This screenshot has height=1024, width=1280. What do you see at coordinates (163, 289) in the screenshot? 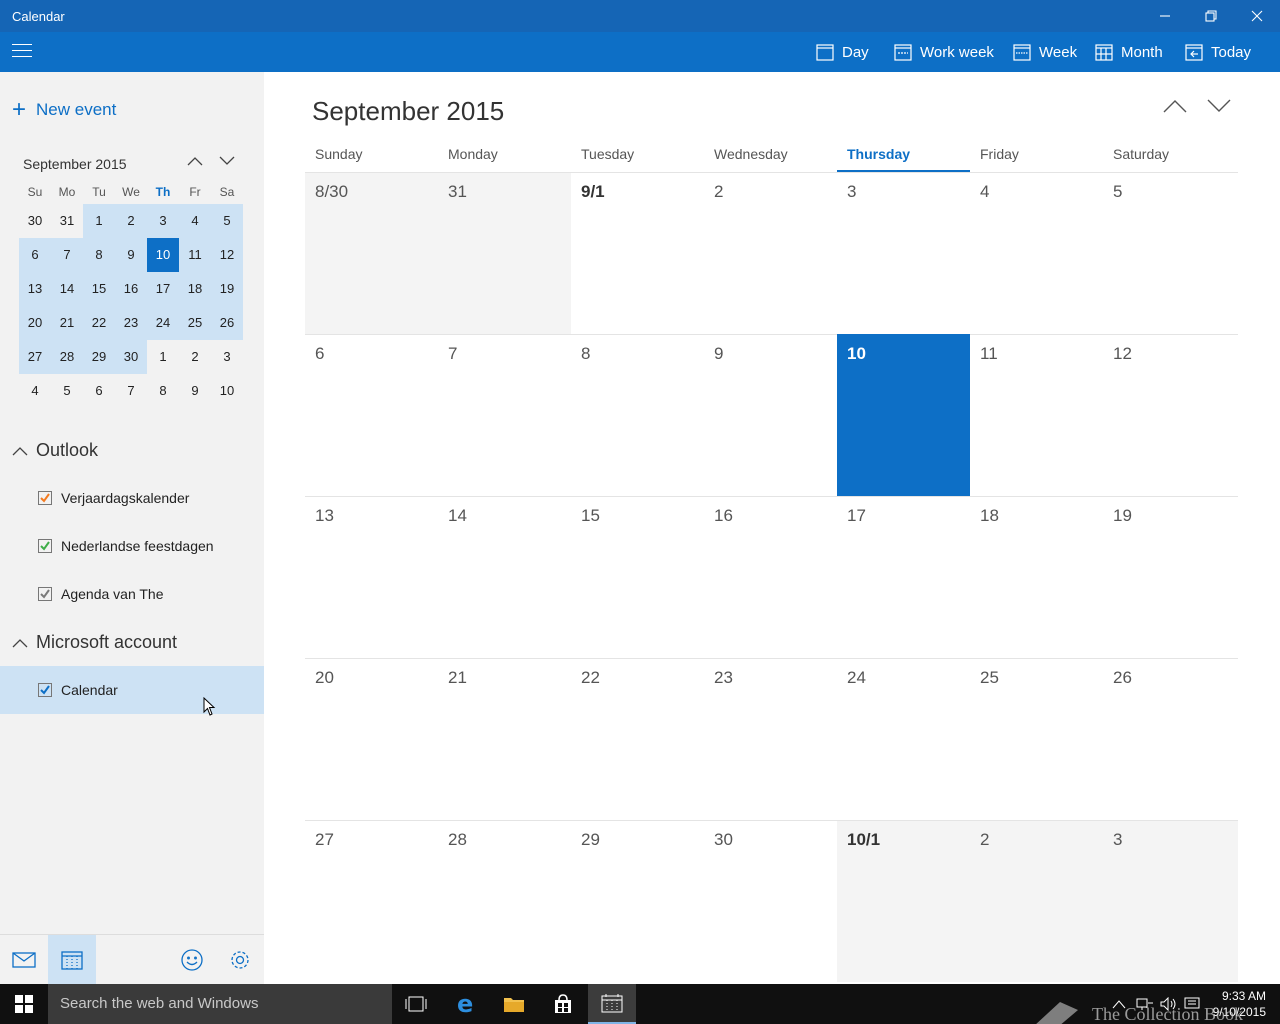
I see `mini-calendar-day: 17` at bounding box center [163, 289].